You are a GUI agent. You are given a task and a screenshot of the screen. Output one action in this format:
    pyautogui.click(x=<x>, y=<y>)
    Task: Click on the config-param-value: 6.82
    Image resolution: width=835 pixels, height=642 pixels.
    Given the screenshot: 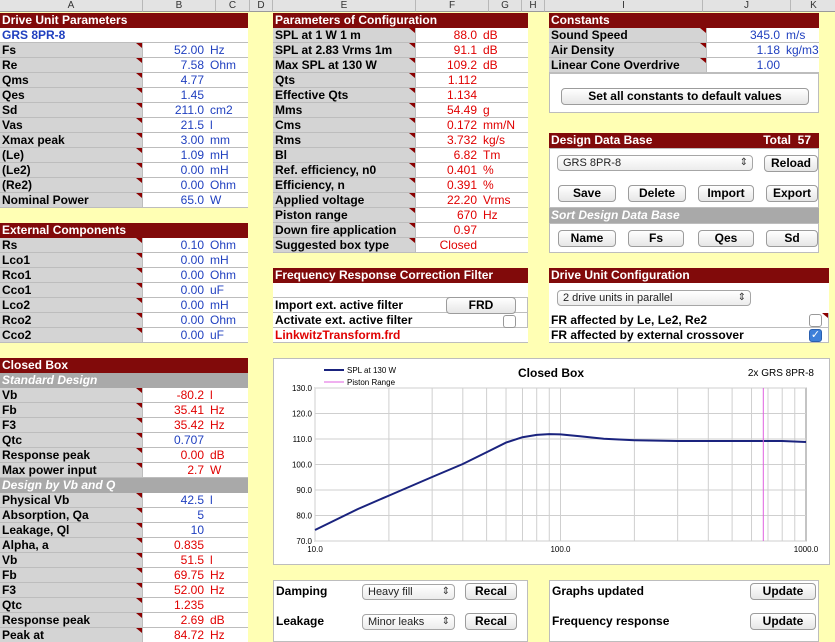 What is the action you would take?
    pyautogui.click(x=448, y=155)
    